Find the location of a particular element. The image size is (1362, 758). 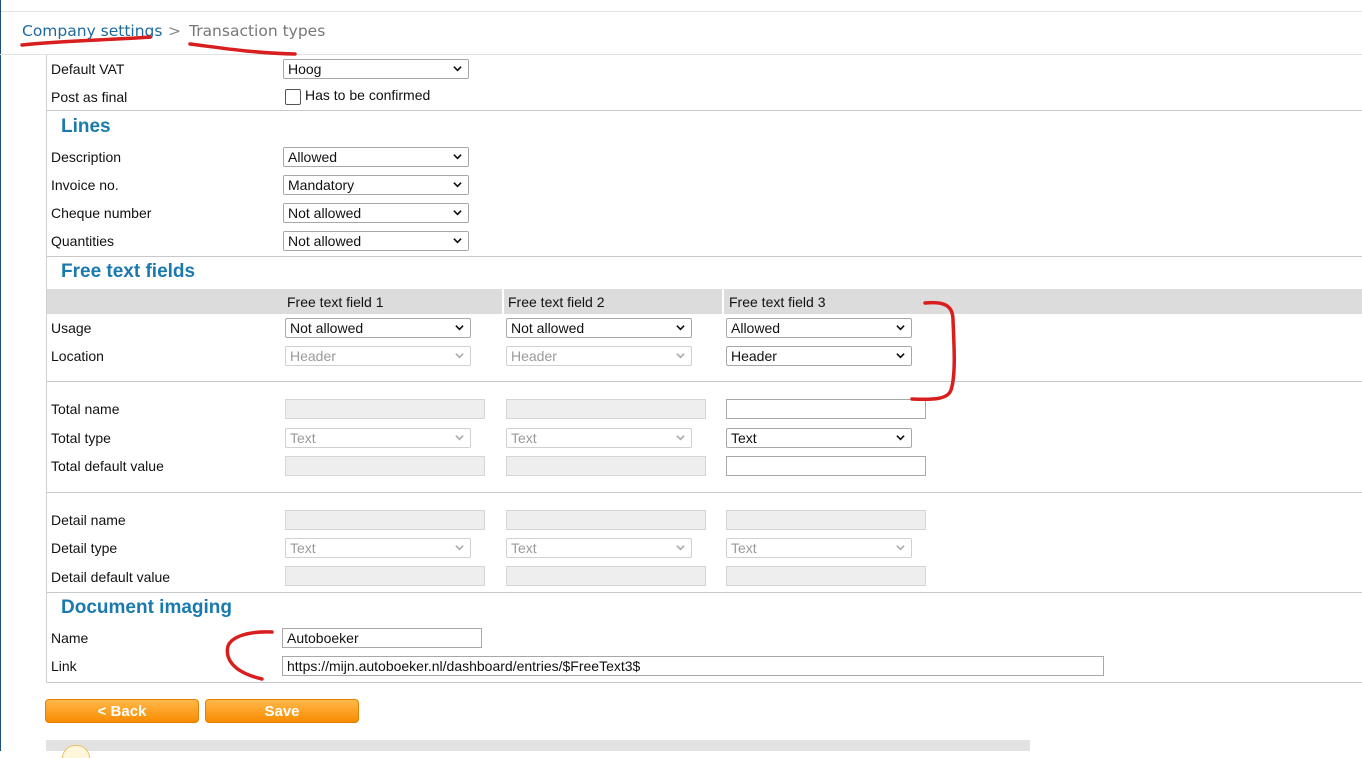

lines-description-select: Allowed is located at coordinates (376, 157).